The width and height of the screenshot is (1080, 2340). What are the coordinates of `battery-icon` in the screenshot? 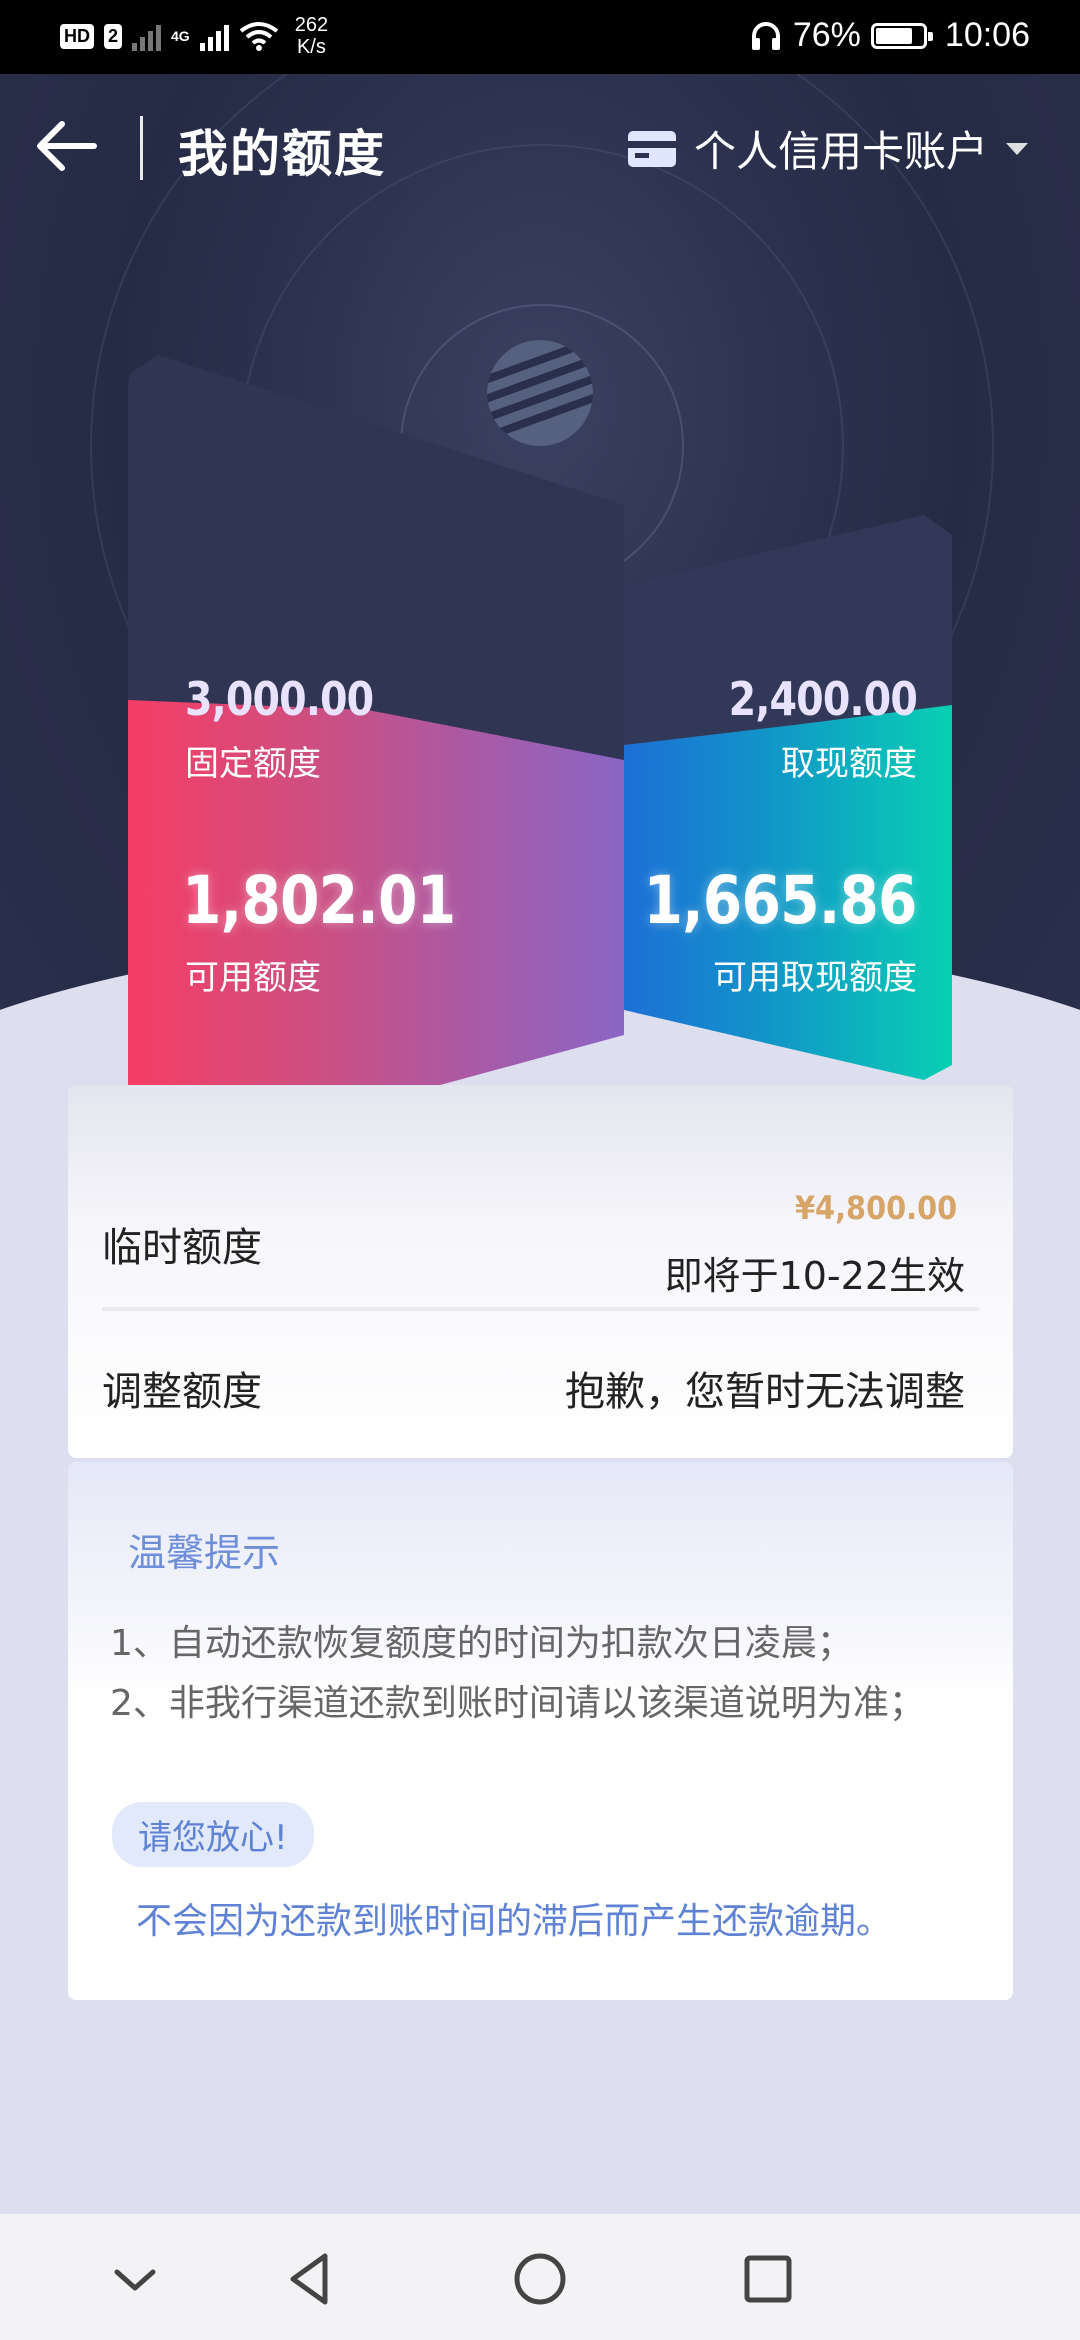 It's located at (901, 35).